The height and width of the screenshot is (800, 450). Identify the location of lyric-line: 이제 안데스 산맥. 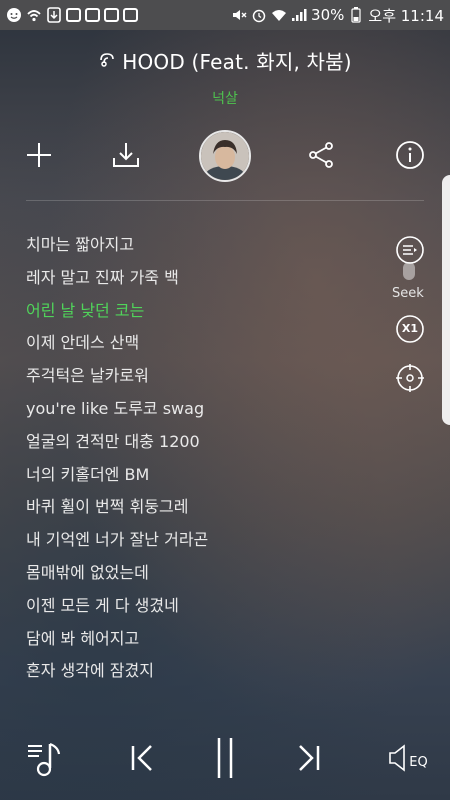
(206, 346).